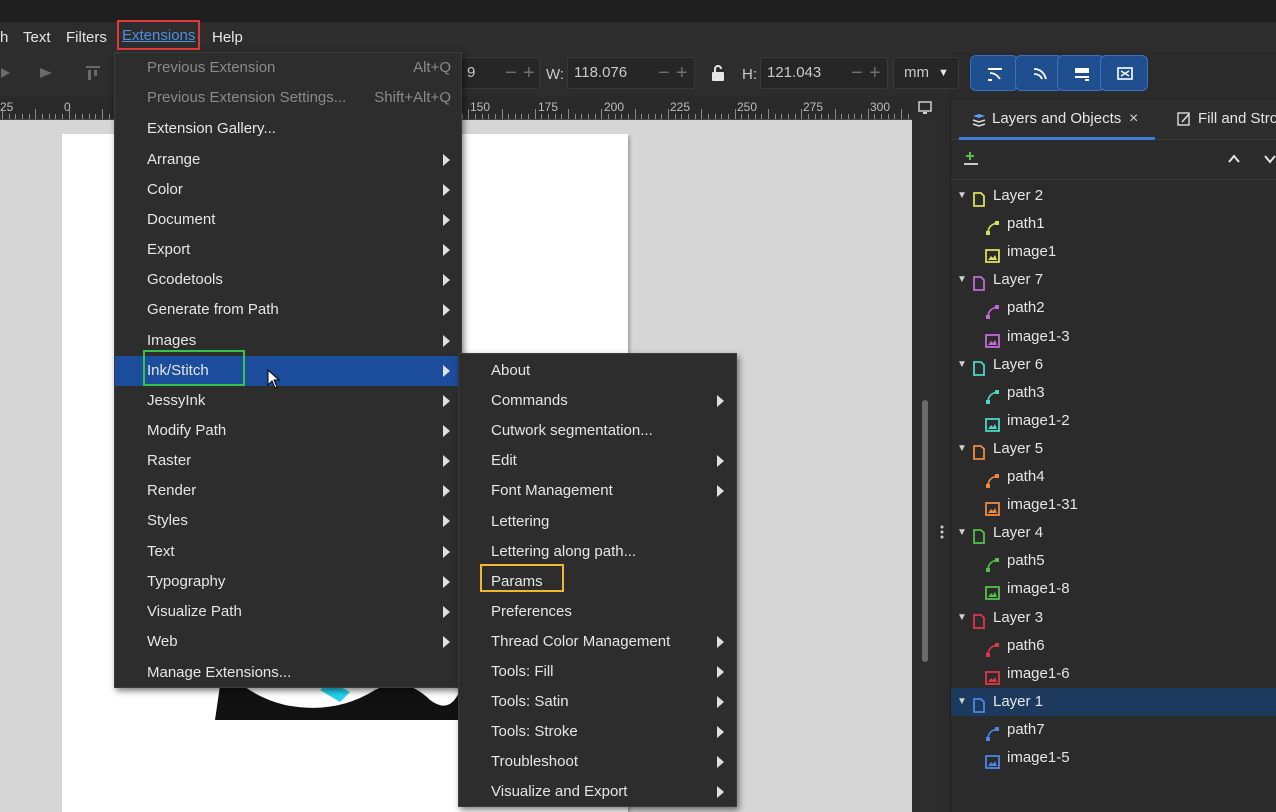 This screenshot has width=1276, height=812. Describe the element at coordinates (597, 401) in the screenshot. I see `inkstitch-menu-item: Commands` at that location.